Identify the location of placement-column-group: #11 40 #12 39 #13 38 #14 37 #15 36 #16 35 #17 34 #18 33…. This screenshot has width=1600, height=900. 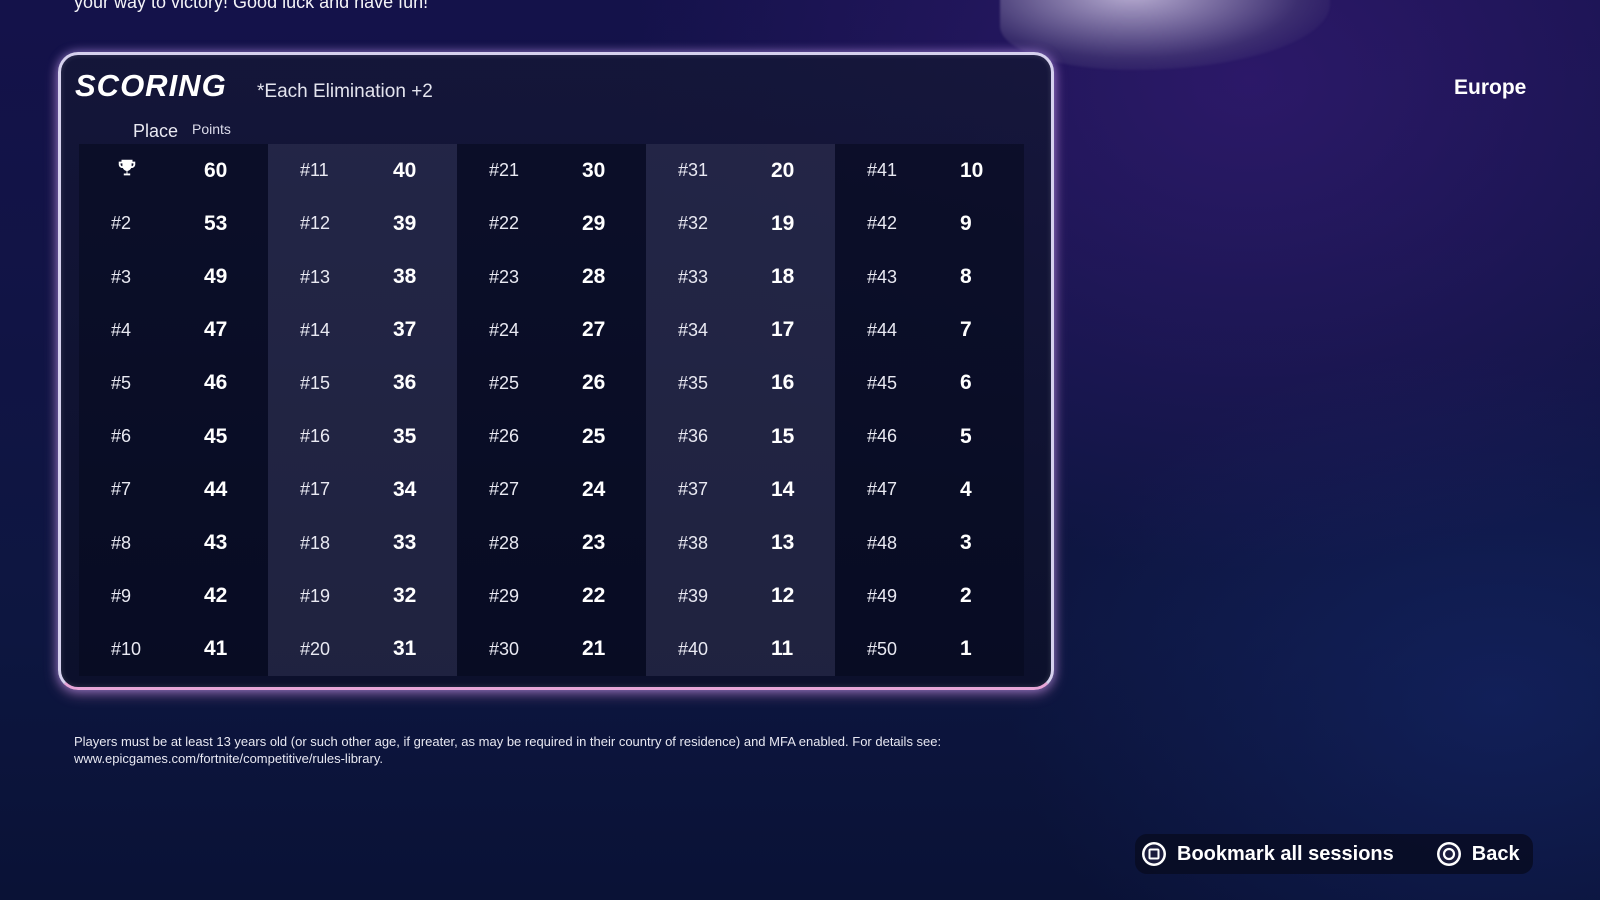
(362, 410).